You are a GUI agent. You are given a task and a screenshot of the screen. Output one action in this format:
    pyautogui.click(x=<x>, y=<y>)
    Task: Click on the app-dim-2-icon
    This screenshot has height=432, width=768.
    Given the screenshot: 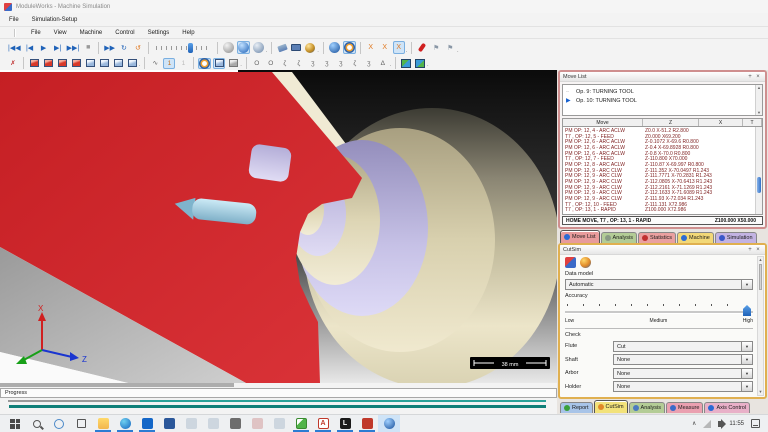 What is the action you would take?
    pyautogui.click(x=213, y=423)
    